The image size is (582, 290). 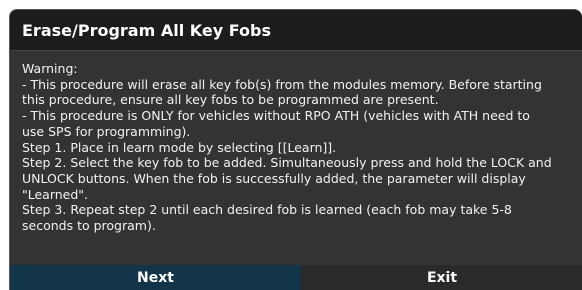 I want to click on warning-heading: Warning:, so click(x=50, y=68).